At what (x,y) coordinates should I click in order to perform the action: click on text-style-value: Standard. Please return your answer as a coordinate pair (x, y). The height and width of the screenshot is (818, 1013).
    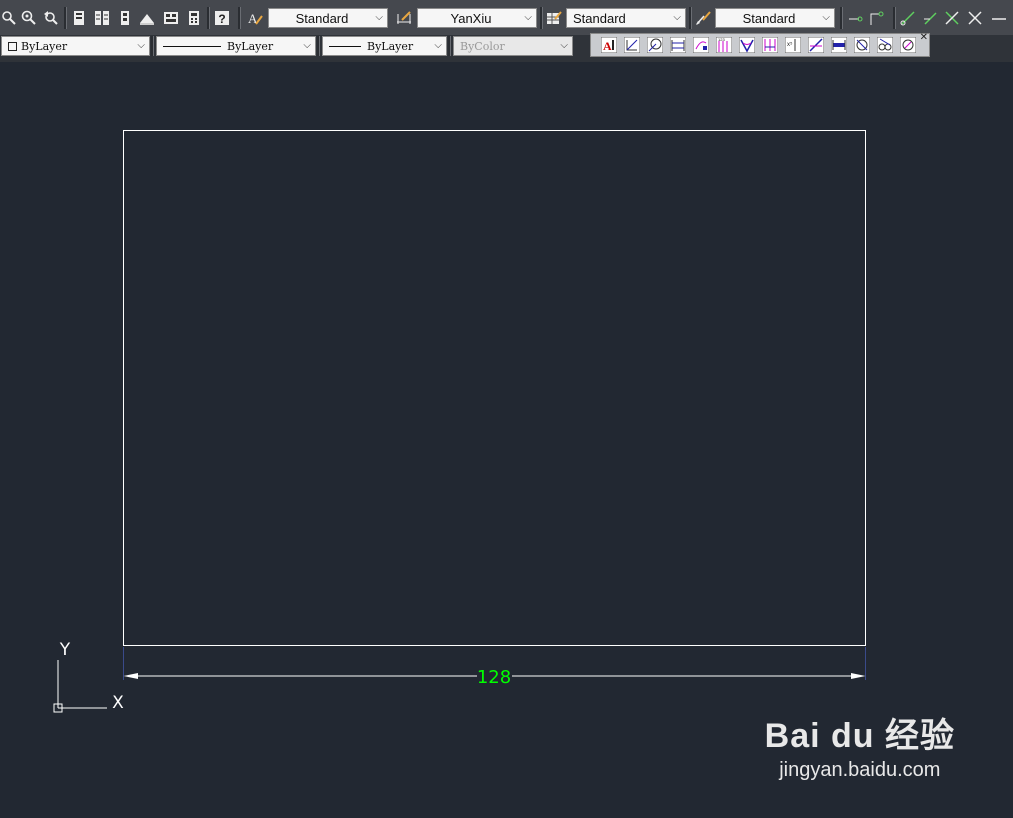
    Looking at the image, I should click on (322, 18).